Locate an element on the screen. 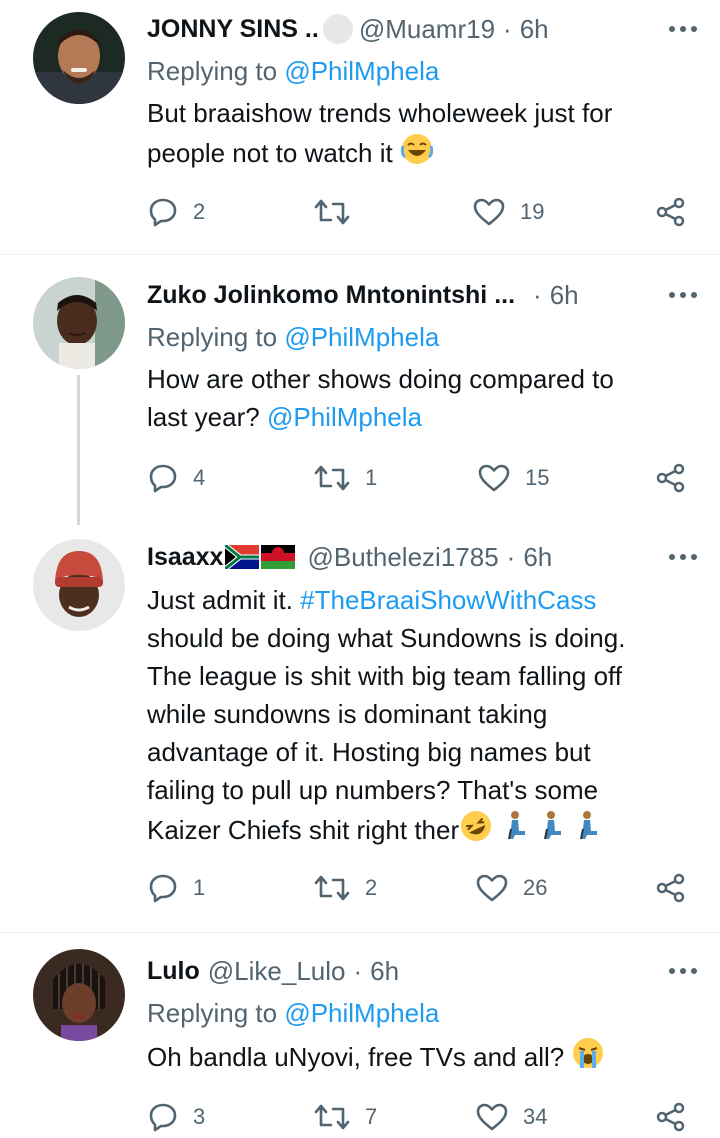 This screenshot has width=720, height=1138. tweet-line: Kaizer Chiefs shit right ther is located at coordinates (427, 829).